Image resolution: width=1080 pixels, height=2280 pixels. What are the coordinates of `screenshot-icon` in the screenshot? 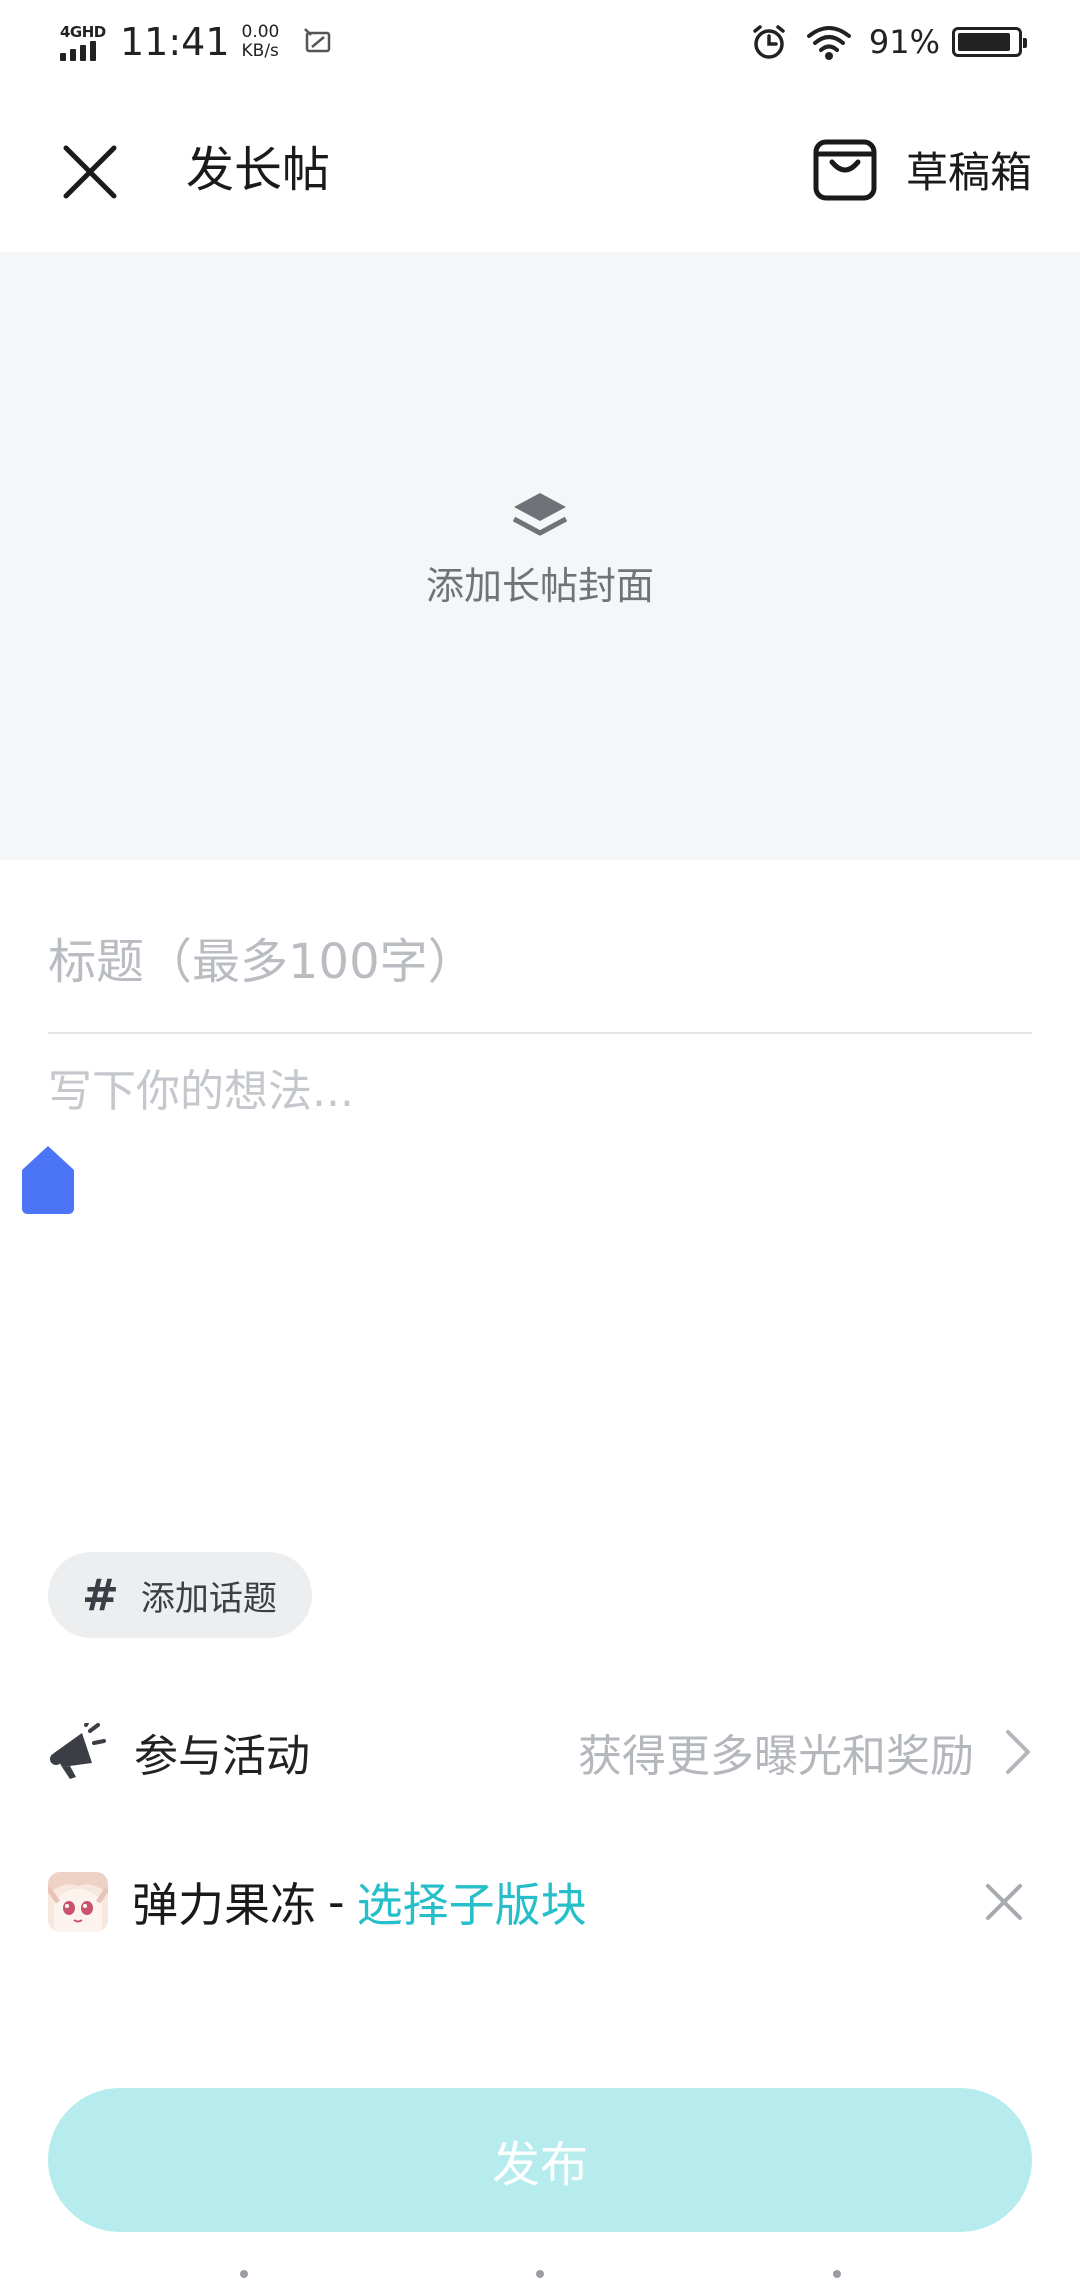 It's located at (317, 40).